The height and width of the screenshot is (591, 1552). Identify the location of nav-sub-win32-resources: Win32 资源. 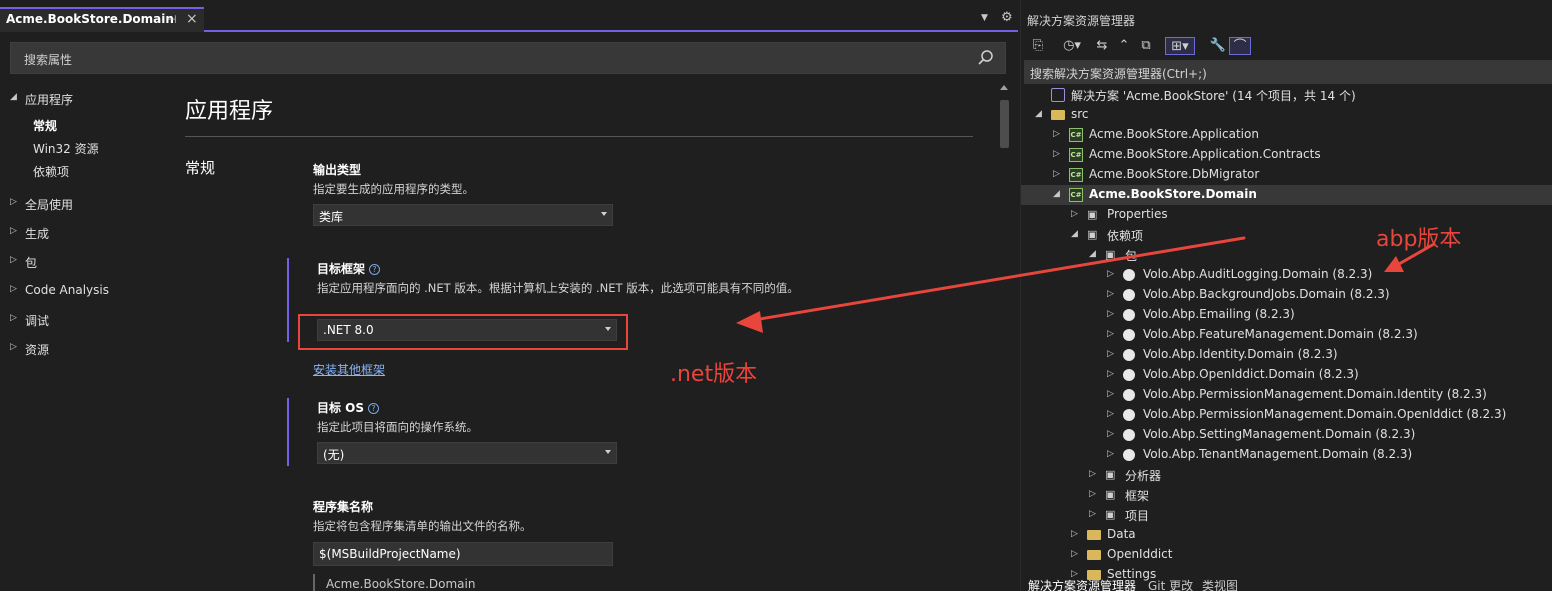
(66, 148).